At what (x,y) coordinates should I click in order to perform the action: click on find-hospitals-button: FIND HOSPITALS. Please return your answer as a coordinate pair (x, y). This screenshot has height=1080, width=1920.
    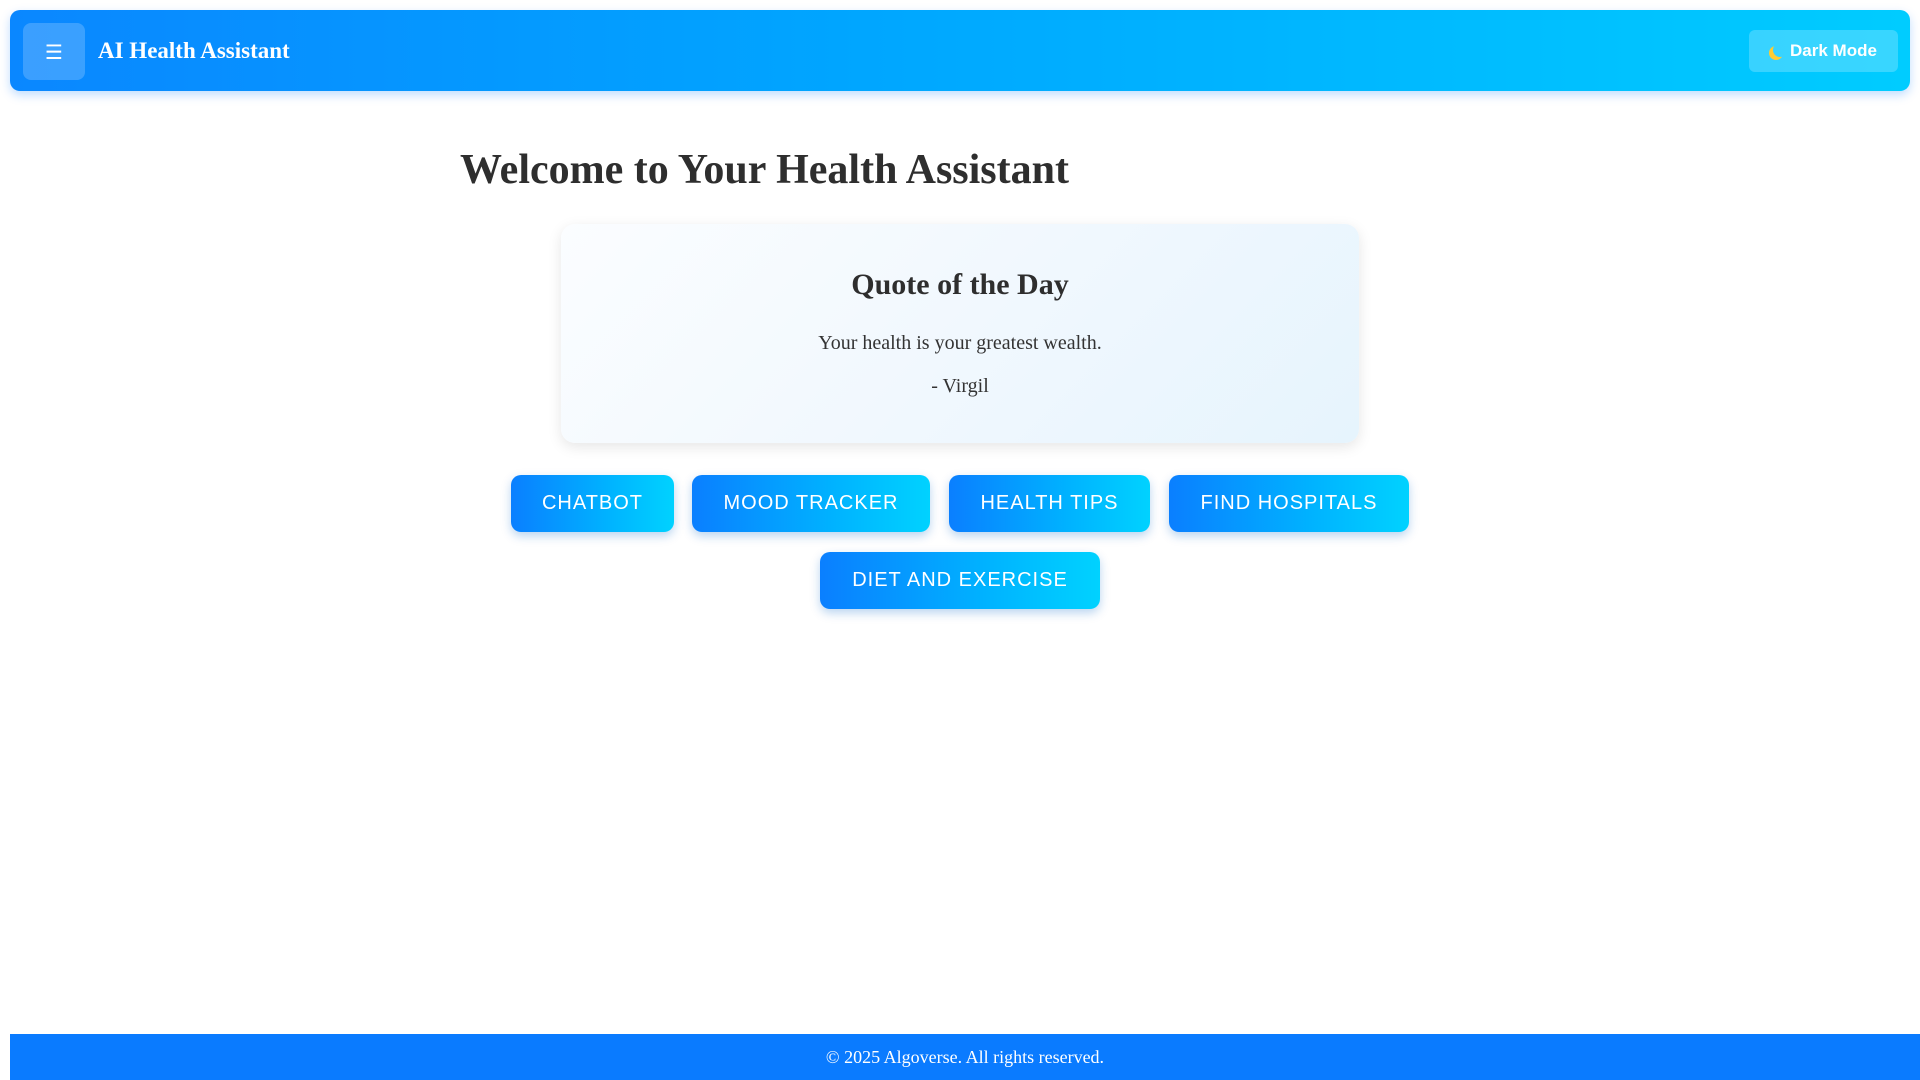
    Looking at the image, I should click on (1289, 503).